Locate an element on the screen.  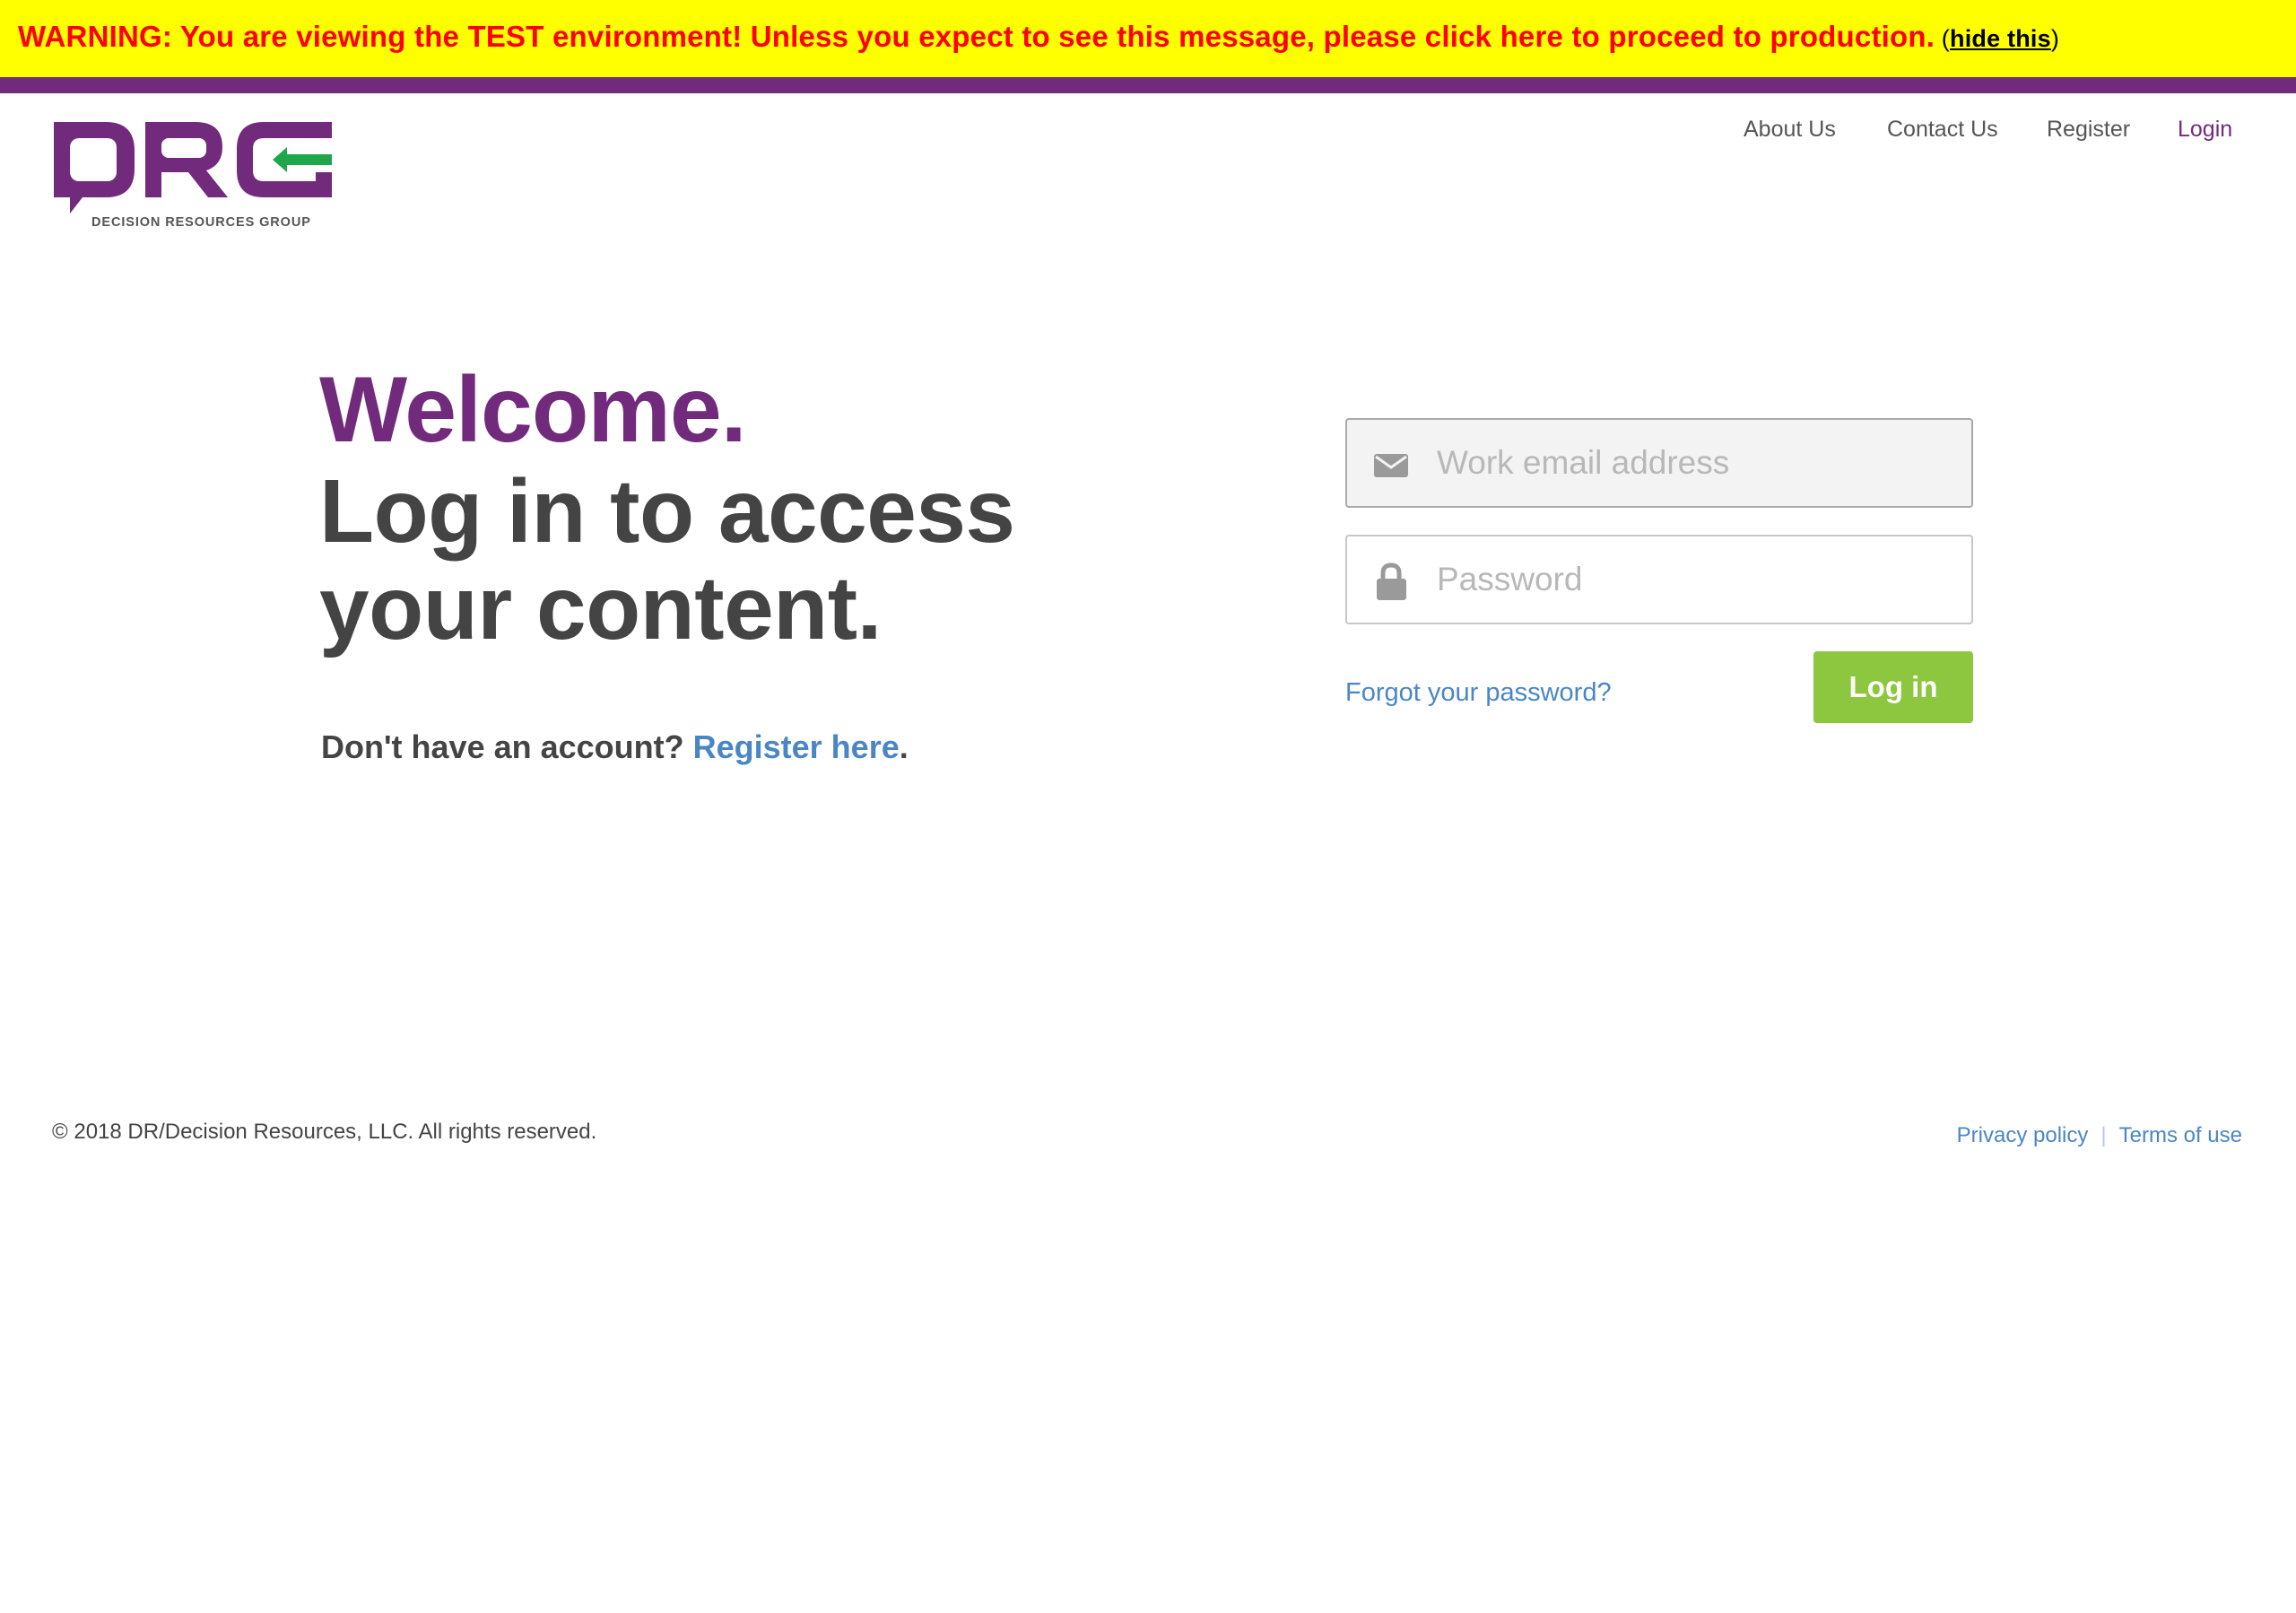
password-input is located at coordinates (1697, 579).